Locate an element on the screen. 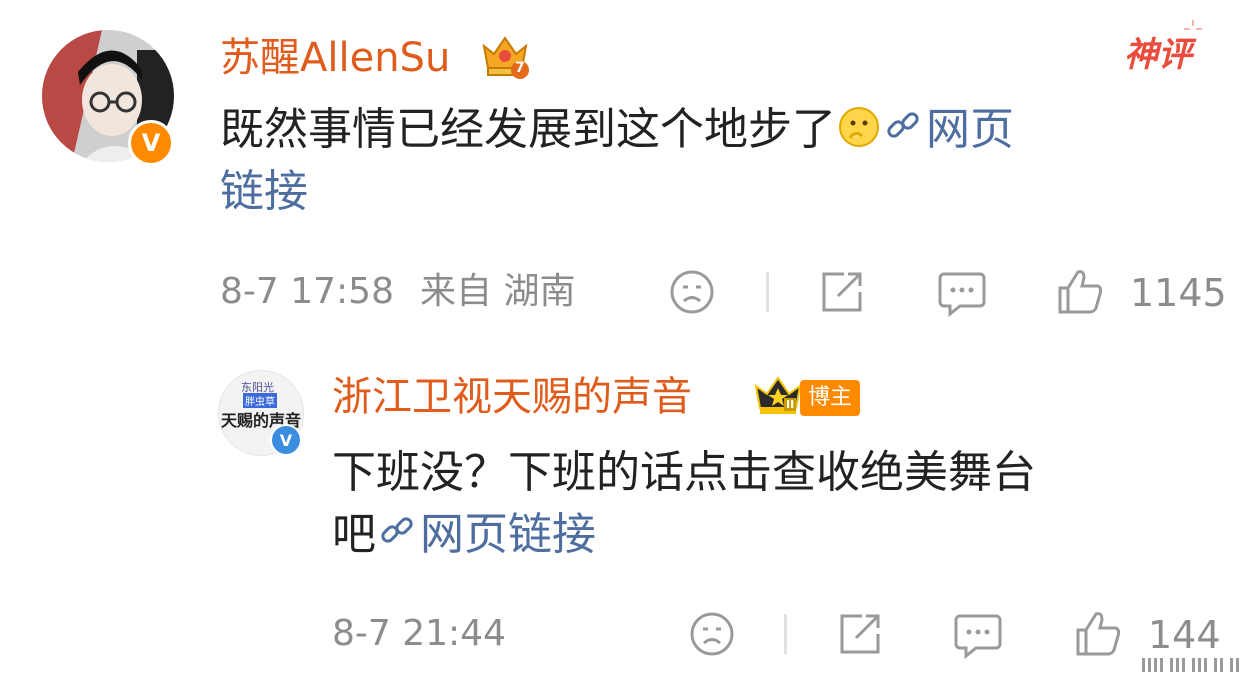  comment-like-count: 1145 is located at coordinates (1178, 293).